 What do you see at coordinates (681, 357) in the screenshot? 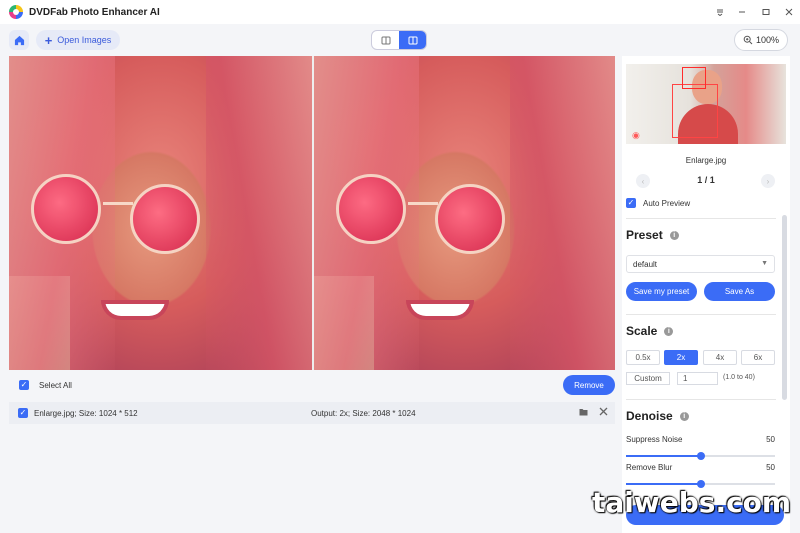
I see `scale-option-2x: 2x` at bounding box center [681, 357].